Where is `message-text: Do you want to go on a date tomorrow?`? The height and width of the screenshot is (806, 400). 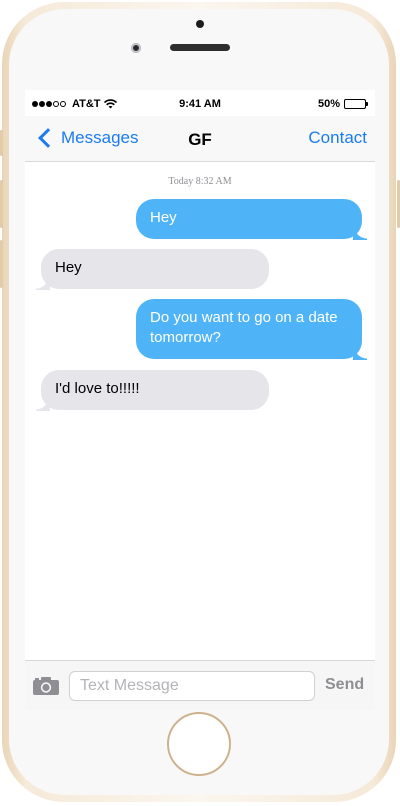 message-text: Do you want to go on a date tomorrow? is located at coordinates (244, 327).